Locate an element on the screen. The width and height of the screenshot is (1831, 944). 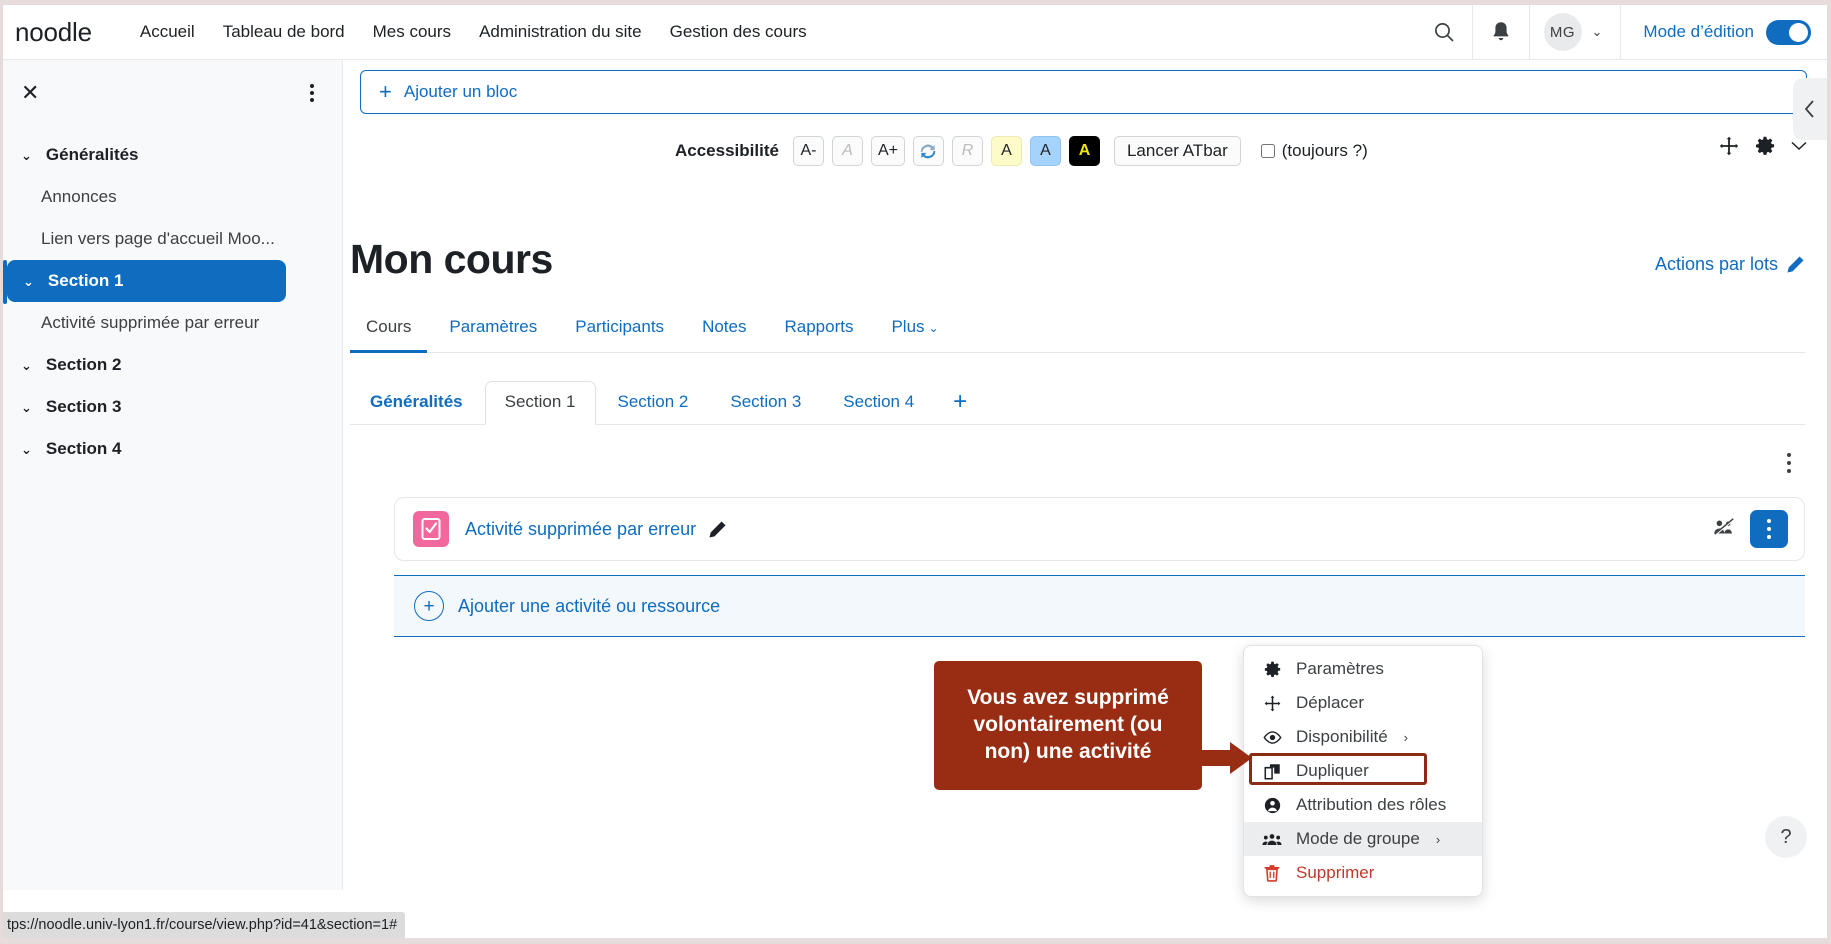
section-tab-section-3: Section 3 is located at coordinates (765, 403).